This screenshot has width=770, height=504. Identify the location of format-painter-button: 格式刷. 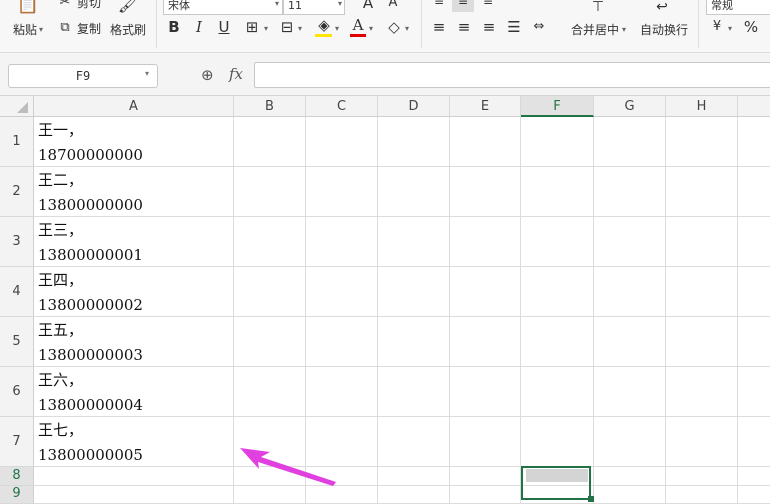
(128, 29).